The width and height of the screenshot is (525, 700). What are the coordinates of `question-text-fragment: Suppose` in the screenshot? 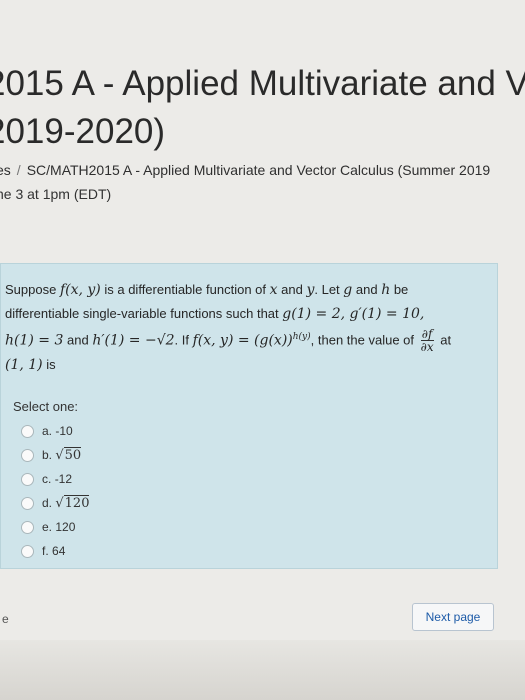 It's located at (32, 289).